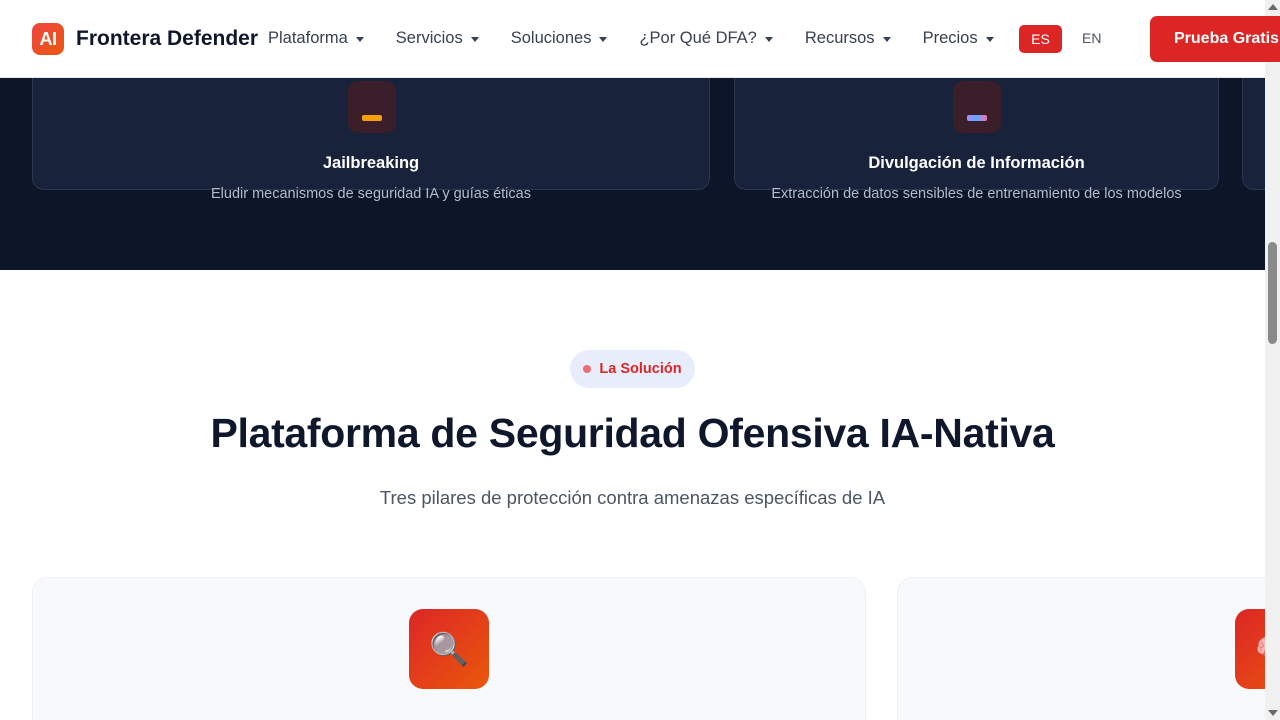 This screenshot has height=720, width=1280. What do you see at coordinates (48, 39) in the screenshot?
I see `logo-icon: AI` at bounding box center [48, 39].